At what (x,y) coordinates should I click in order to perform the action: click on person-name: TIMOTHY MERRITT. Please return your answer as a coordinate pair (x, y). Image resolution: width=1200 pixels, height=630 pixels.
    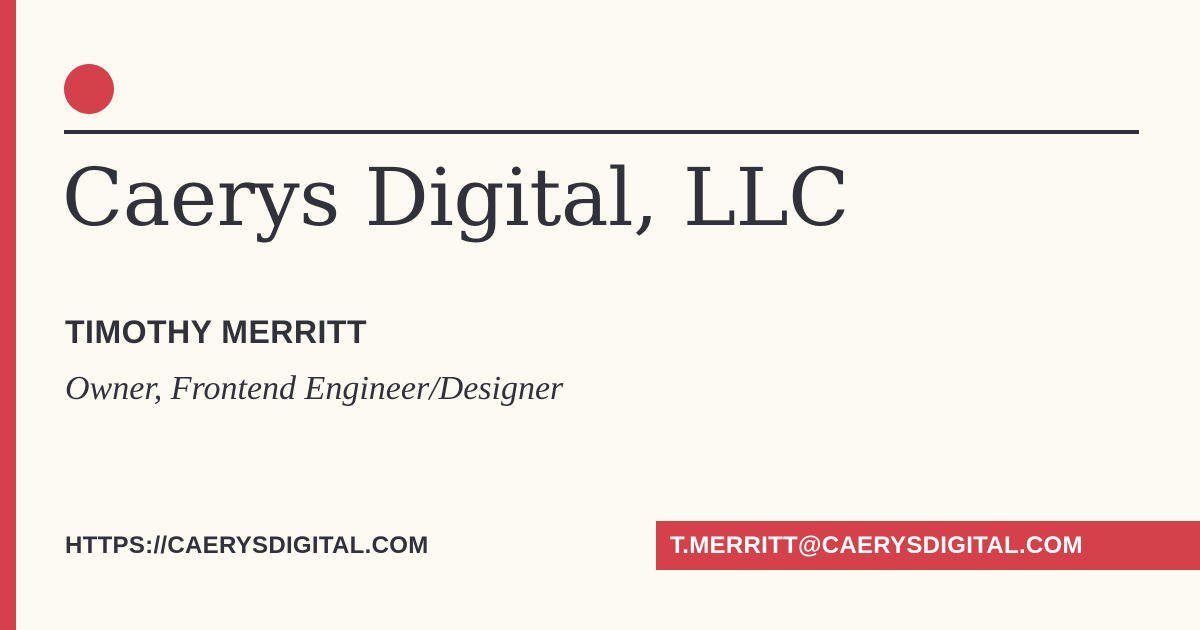
    Looking at the image, I should click on (216, 332).